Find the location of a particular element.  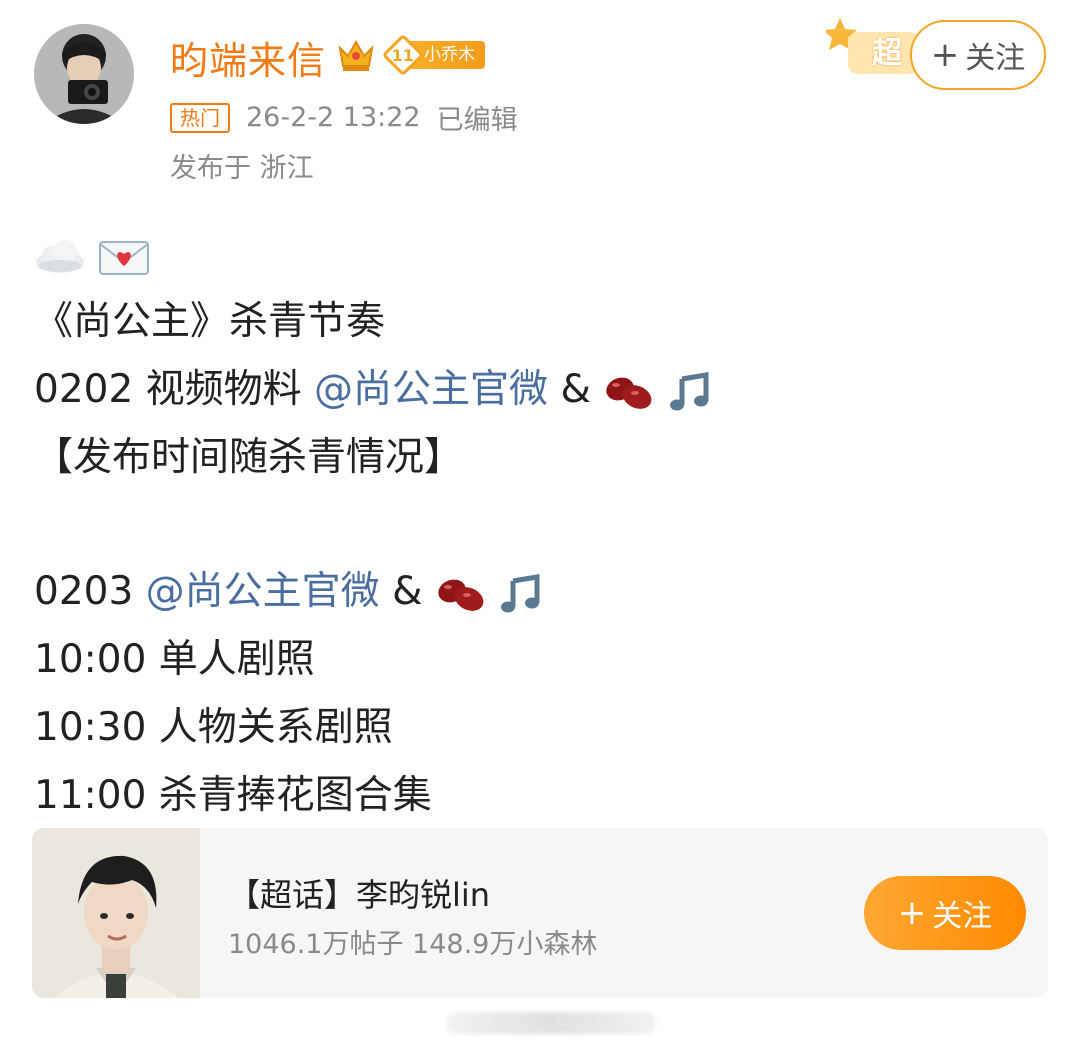

content-line-2-text: 0202 视频物料 is located at coordinates (174, 389).